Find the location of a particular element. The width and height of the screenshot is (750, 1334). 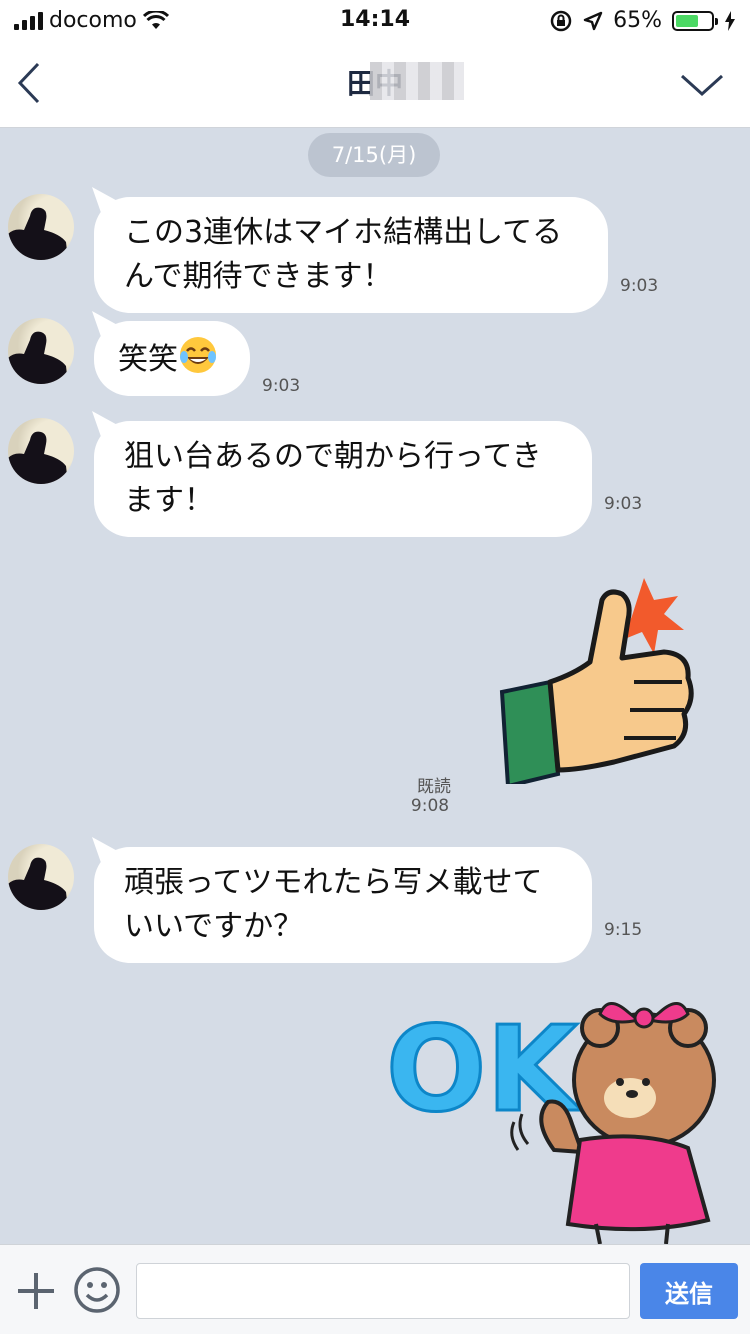

rotation-lock-icon is located at coordinates (561, 20).